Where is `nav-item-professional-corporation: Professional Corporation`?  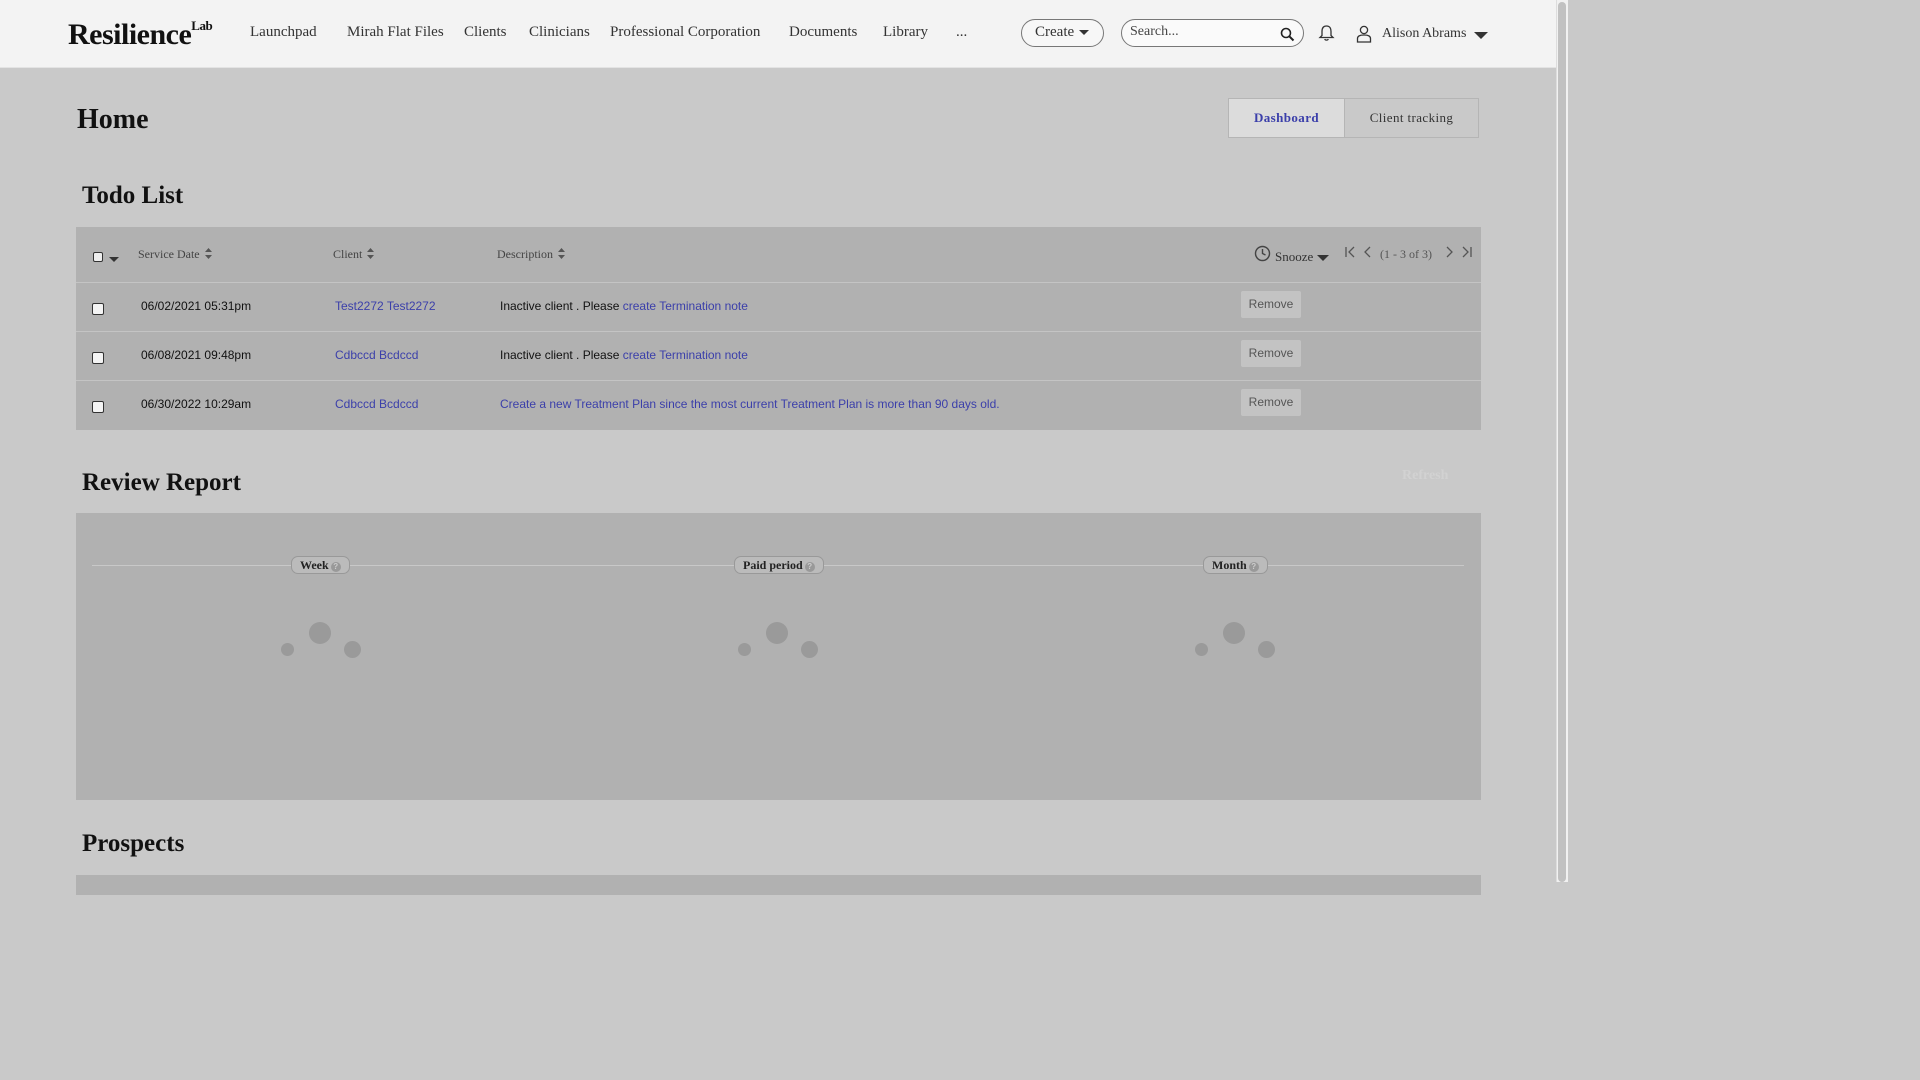 nav-item-professional-corporation: Professional Corporation is located at coordinates (685, 32).